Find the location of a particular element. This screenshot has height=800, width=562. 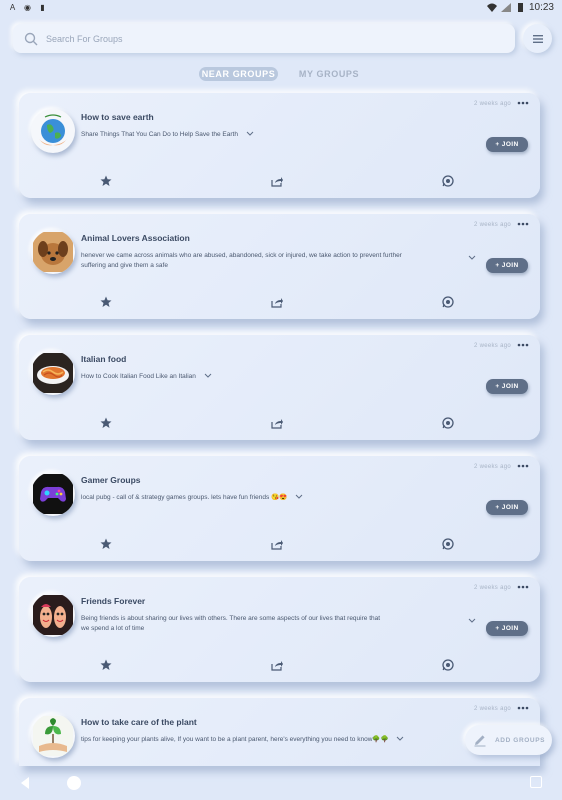

wifi-icon is located at coordinates (491, 7).